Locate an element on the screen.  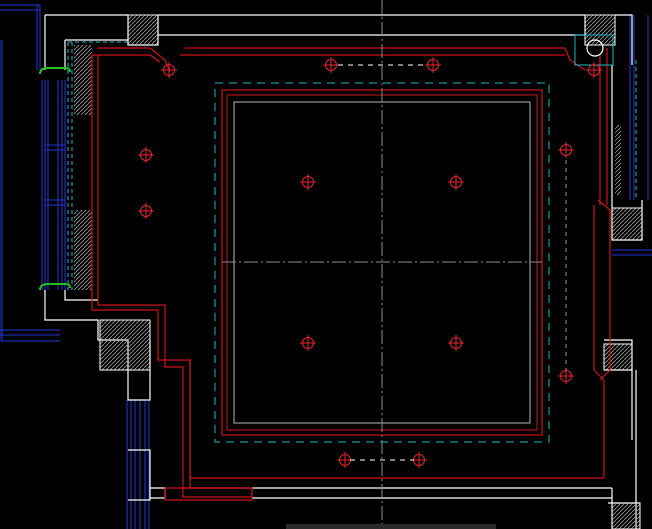
column-top-left is located at coordinates (143, 30).